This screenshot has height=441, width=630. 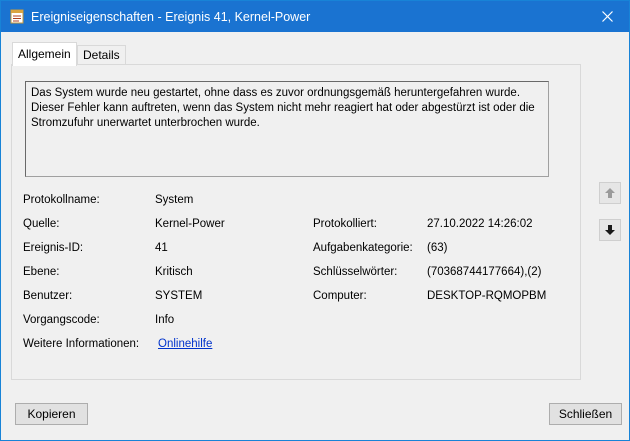 I want to click on computer-value: DESKTOP-RQMOPBM, so click(x=487, y=296).